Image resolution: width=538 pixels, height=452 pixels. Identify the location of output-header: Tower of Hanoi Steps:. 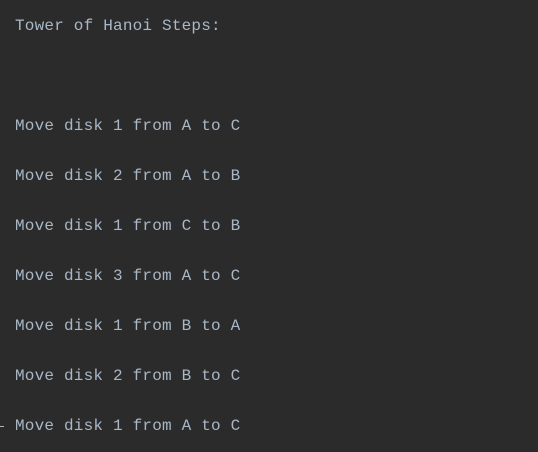
(118, 26).